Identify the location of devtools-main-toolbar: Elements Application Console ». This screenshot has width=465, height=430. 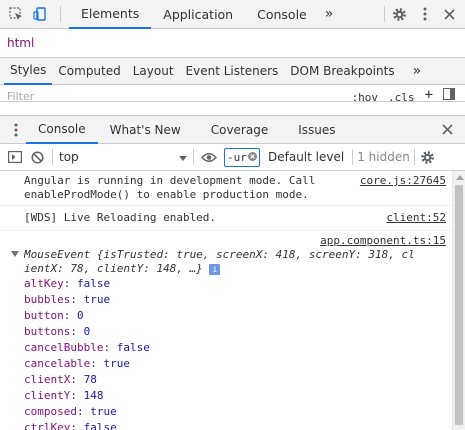
(232, 14).